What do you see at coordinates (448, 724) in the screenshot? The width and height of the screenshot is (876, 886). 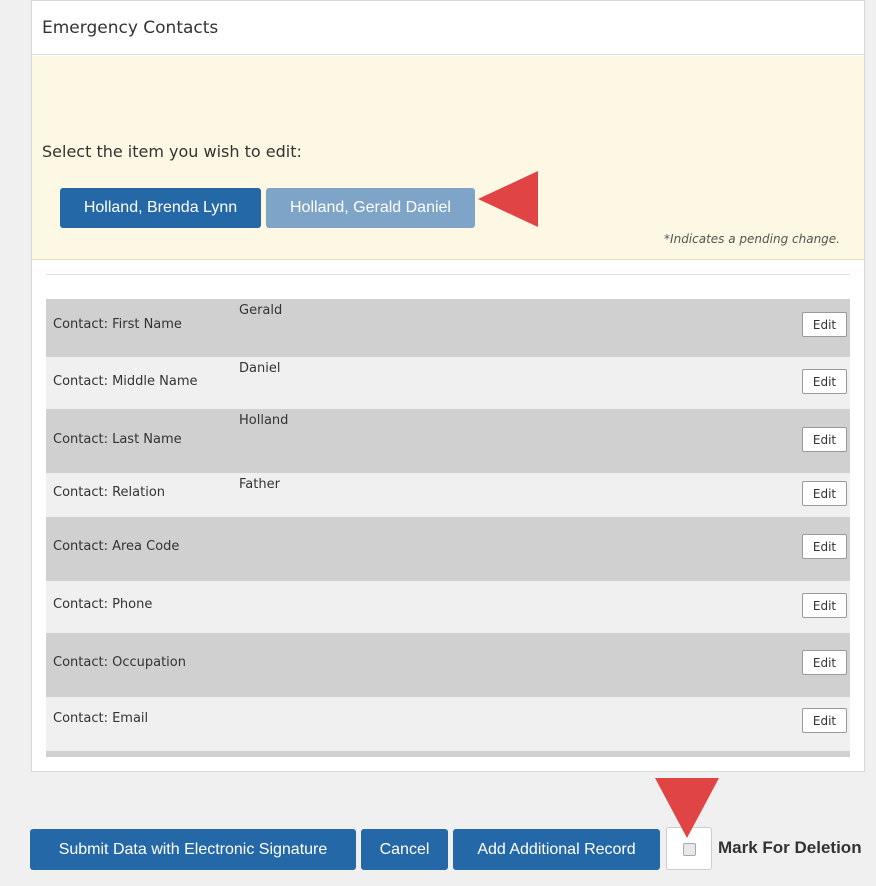 I see `field-row-email: Contact: Email Edit` at bounding box center [448, 724].